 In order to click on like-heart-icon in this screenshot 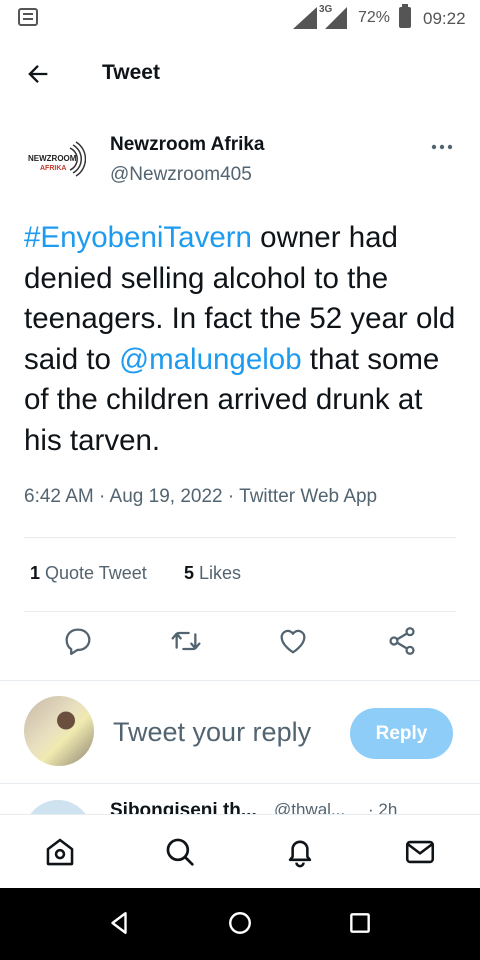, I will do `click(293, 641)`.